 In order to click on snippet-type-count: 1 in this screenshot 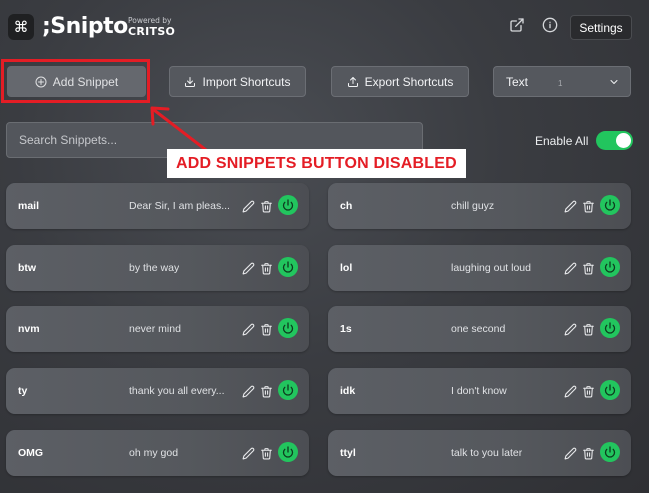, I will do `click(560, 83)`.